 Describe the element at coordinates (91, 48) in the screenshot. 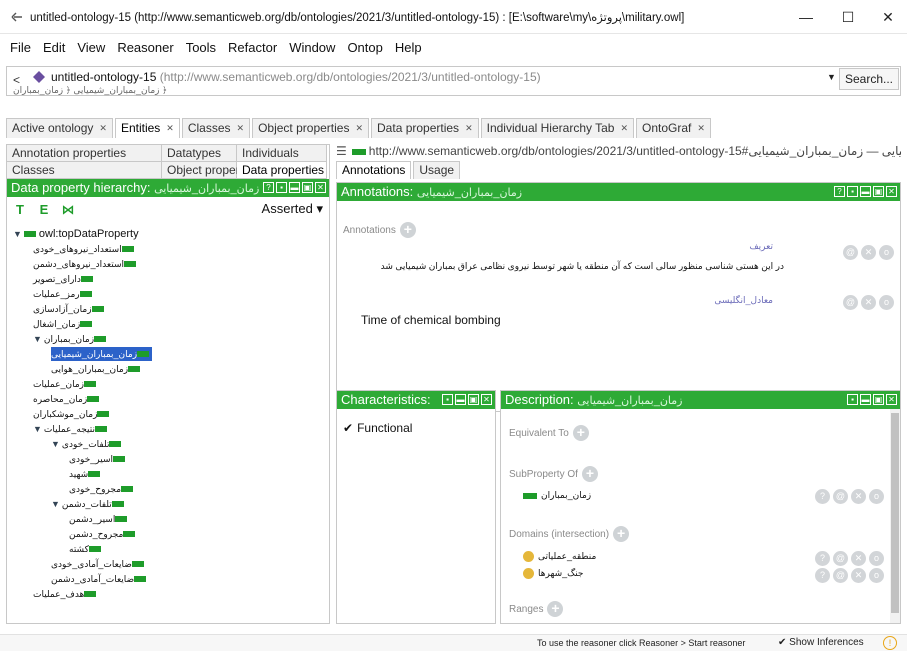

I see `menu-view: View` at that location.